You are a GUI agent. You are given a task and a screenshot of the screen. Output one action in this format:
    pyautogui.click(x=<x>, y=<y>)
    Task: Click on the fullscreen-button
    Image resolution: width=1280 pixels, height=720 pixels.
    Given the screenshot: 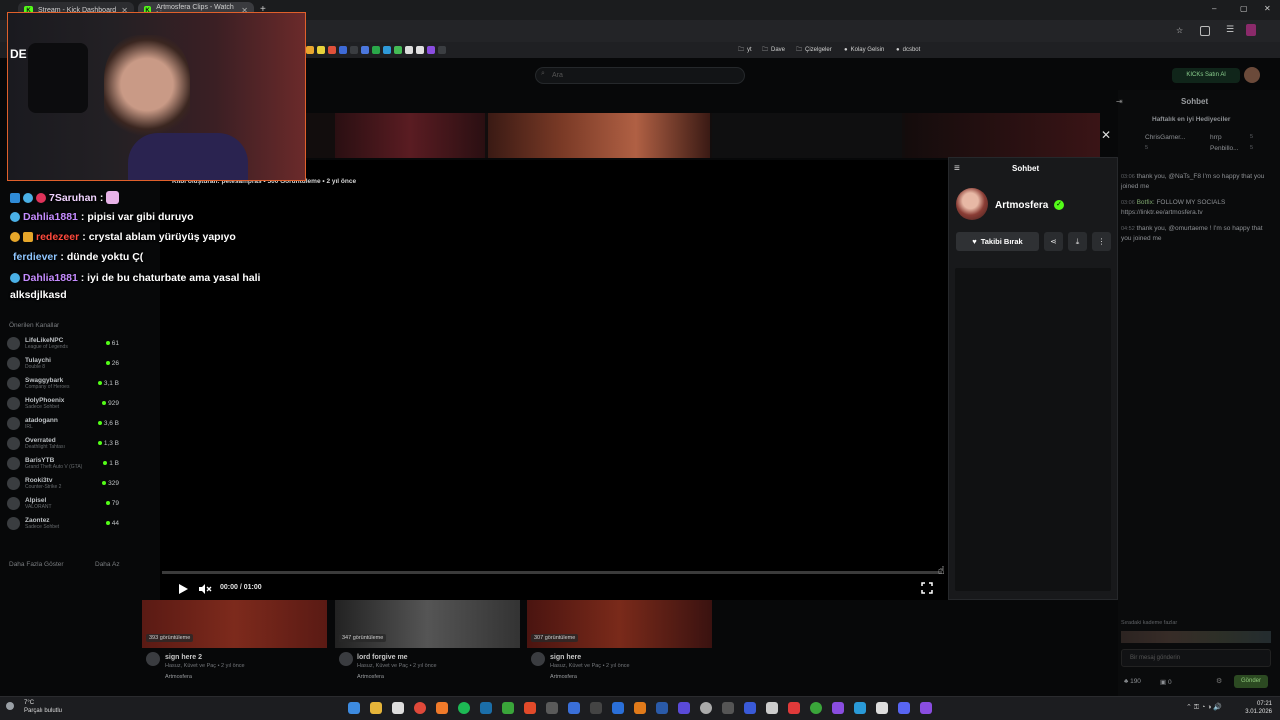 What is the action you would take?
    pyautogui.click(x=927, y=588)
    